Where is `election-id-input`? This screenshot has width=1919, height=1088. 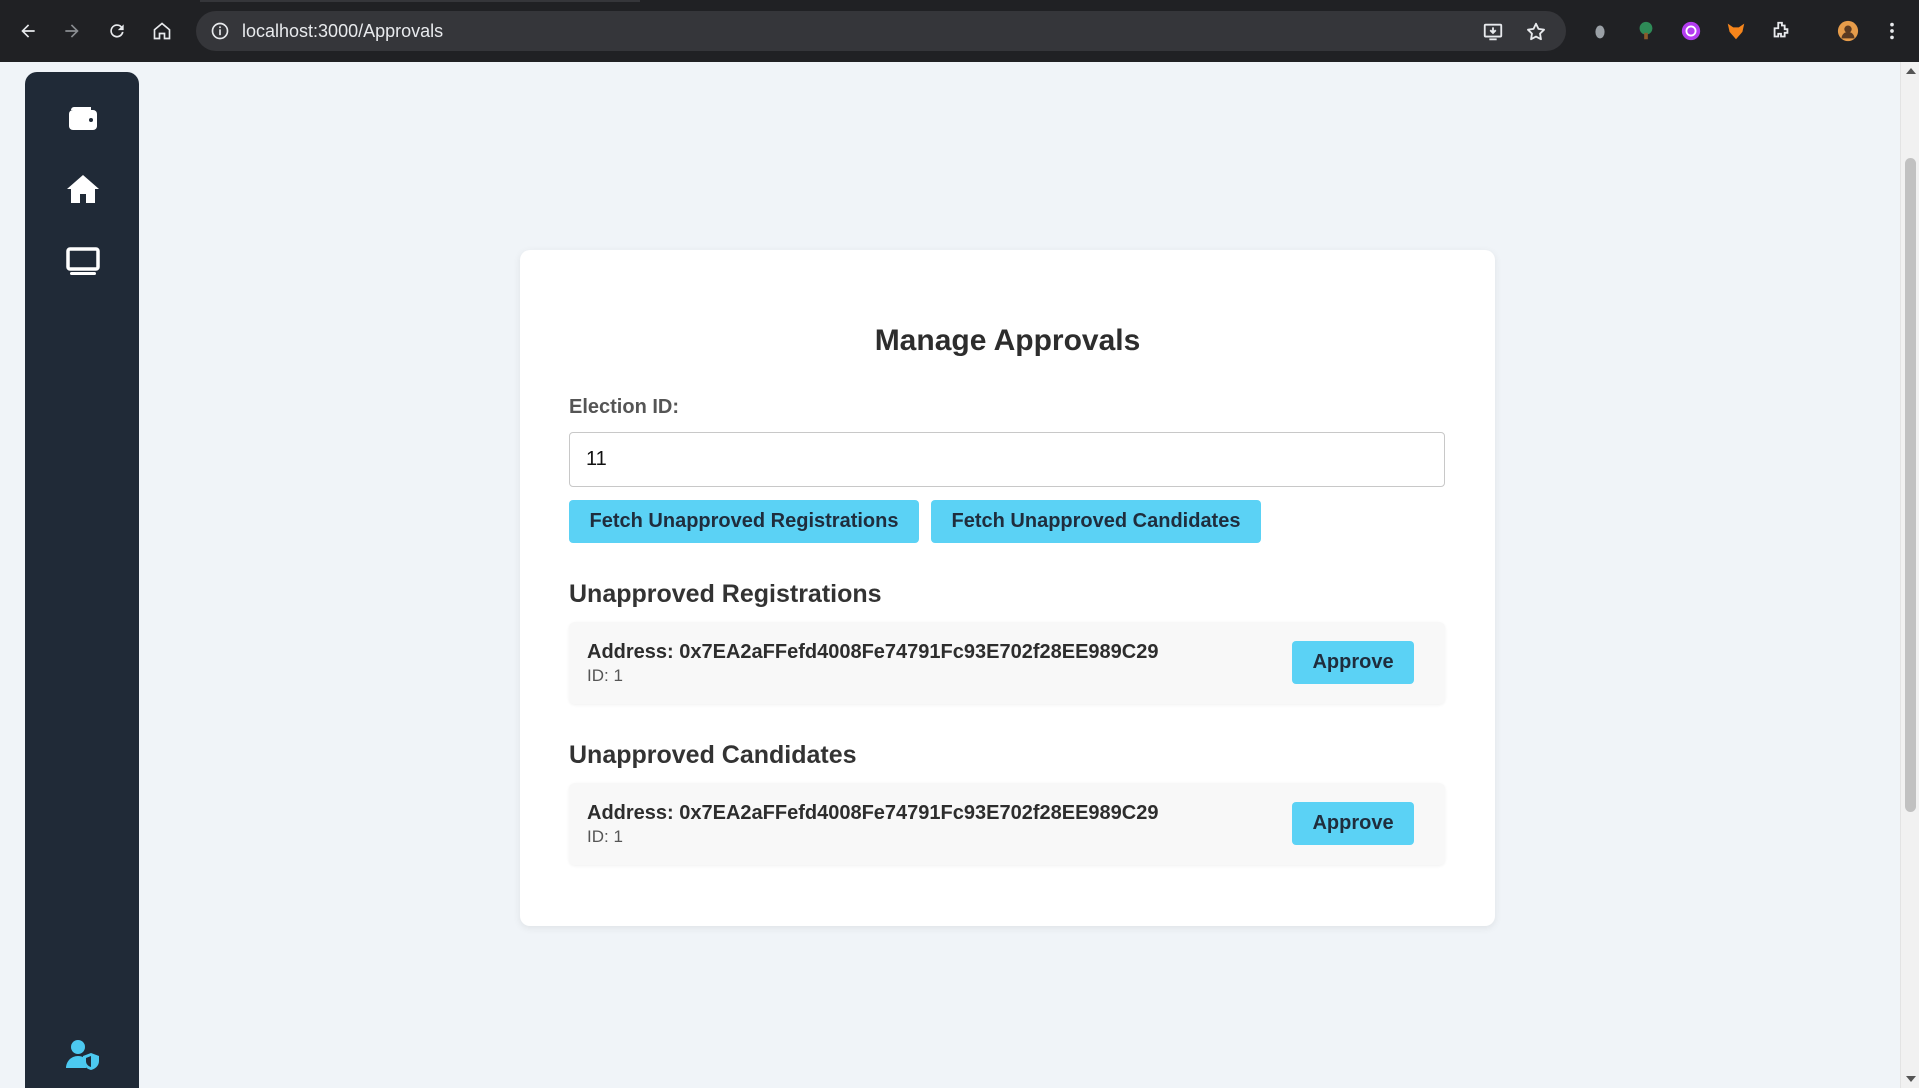 election-id-input is located at coordinates (1007, 459).